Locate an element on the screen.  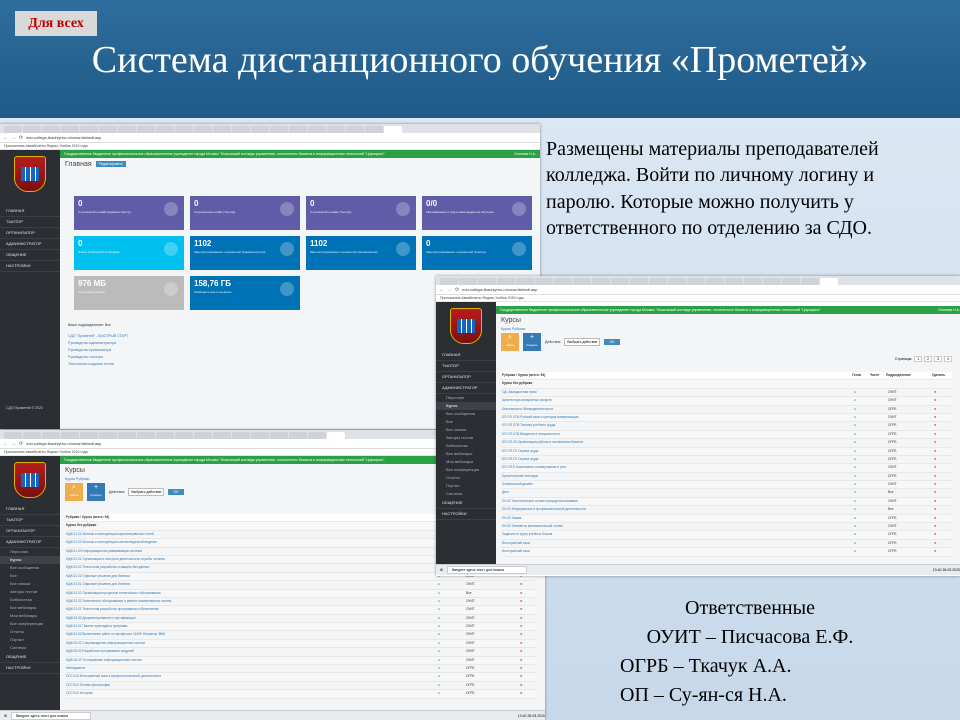
page-button: 4 is located at coordinates (948, 359).